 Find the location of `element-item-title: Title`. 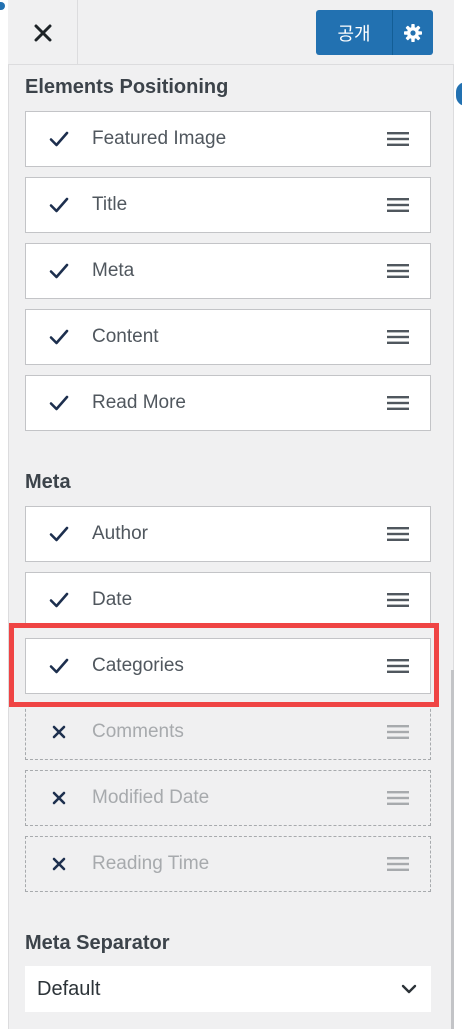

element-item-title: Title is located at coordinates (228, 205).